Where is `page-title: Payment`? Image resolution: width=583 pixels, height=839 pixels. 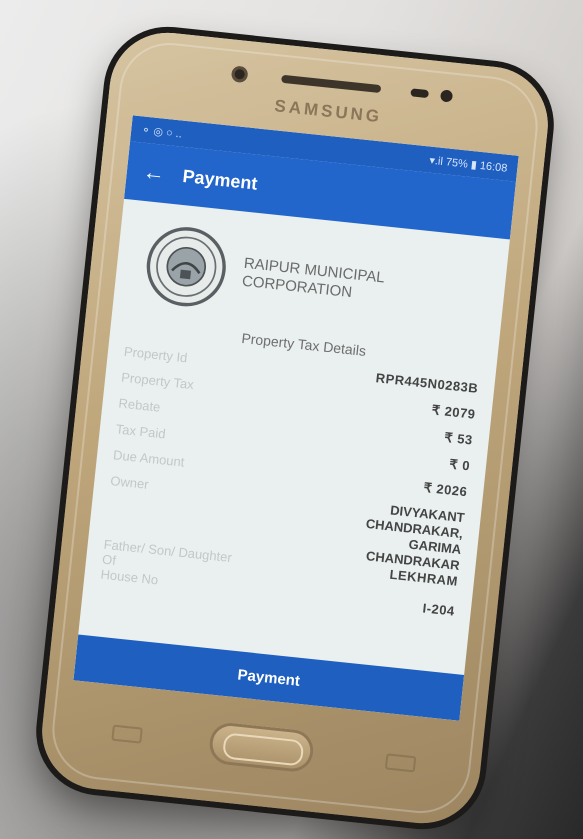 page-title: Payment is located at coordinates (220, 179).